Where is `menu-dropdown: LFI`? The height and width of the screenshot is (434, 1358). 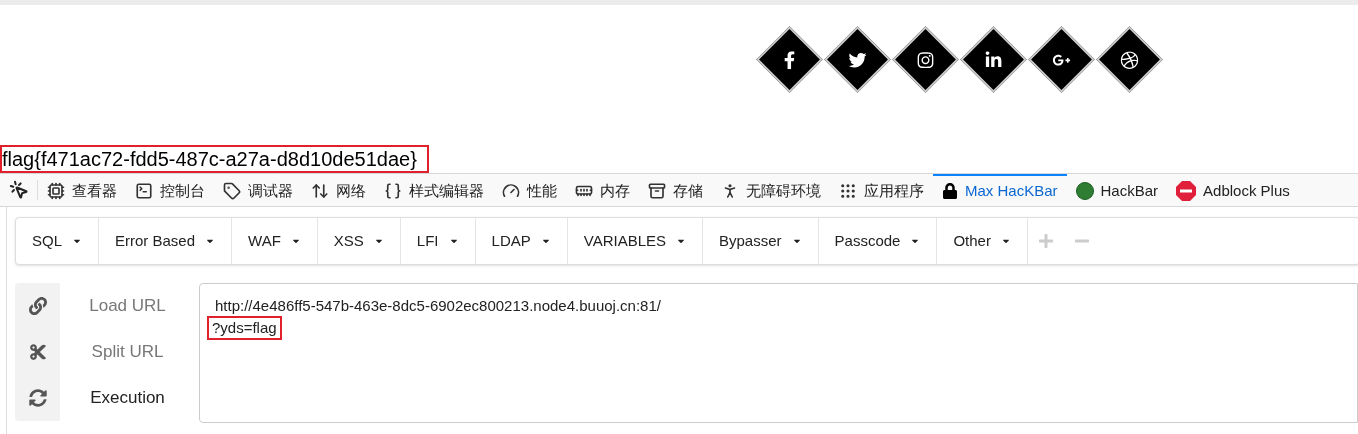 menu-dropdown: LFI is located at coordinates (438, 241).